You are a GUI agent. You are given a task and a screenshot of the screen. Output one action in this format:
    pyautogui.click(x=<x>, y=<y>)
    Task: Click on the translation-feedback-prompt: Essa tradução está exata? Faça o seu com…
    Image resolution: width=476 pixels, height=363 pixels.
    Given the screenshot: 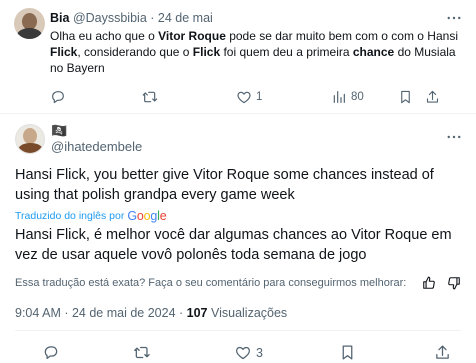 What is the action you would take?
    pyautogui.click(x=211, y=283)
    